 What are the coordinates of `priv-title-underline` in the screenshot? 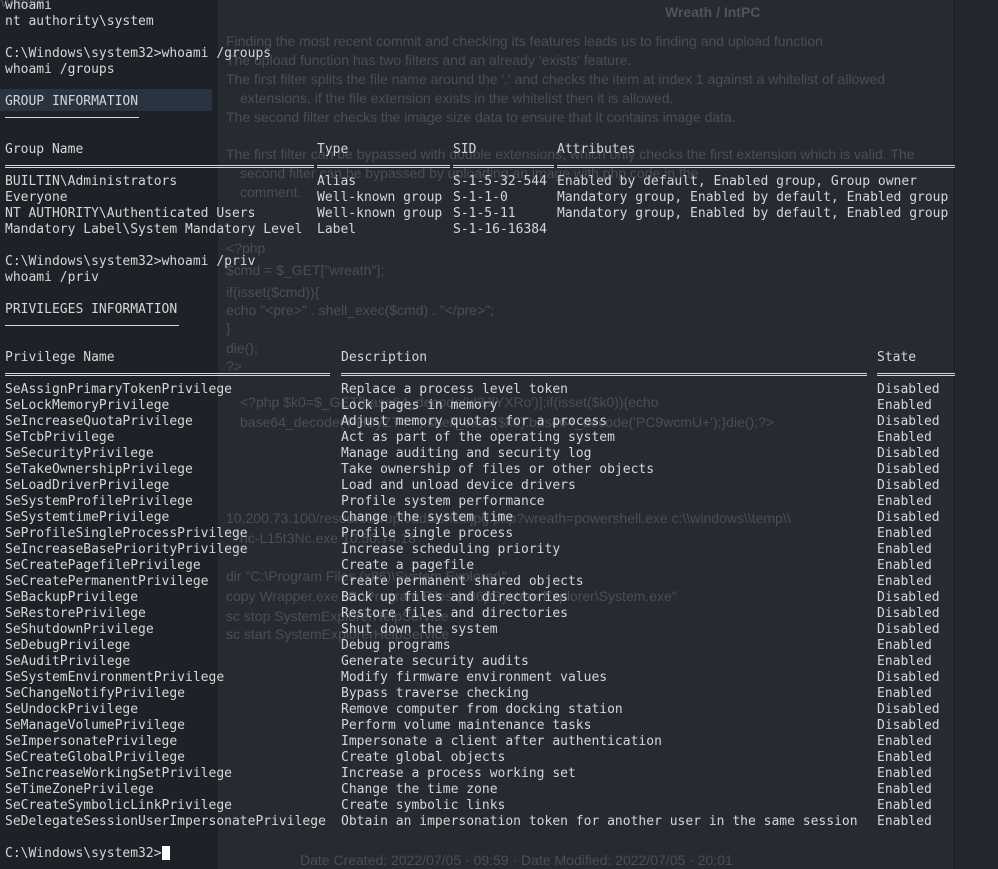 It's located at (92, 325).